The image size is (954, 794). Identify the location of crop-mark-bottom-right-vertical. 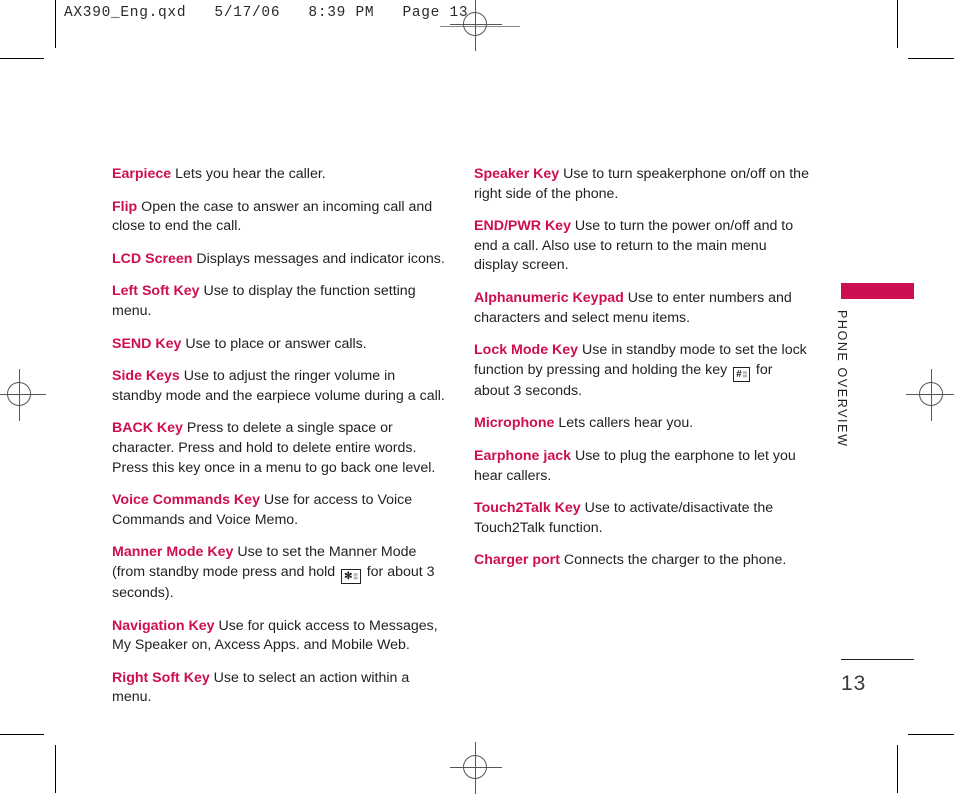
(897, 769).